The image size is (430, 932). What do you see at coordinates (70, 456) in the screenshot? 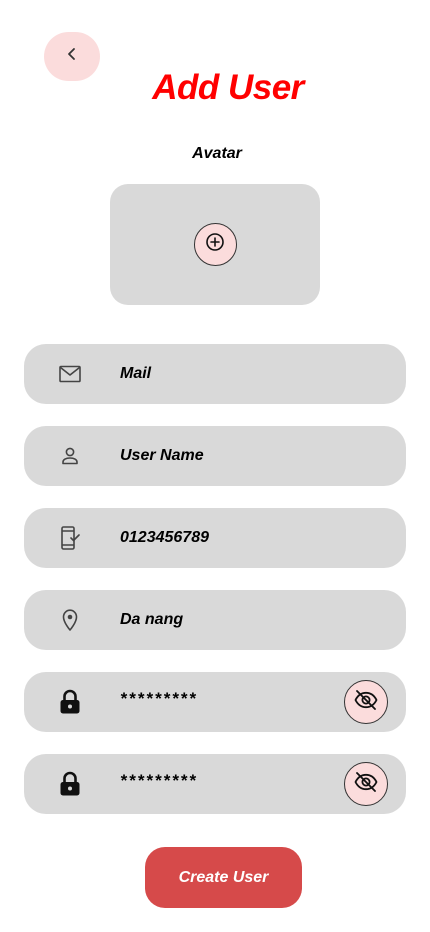
I see `user-icon` at bounding box center [70, 456].